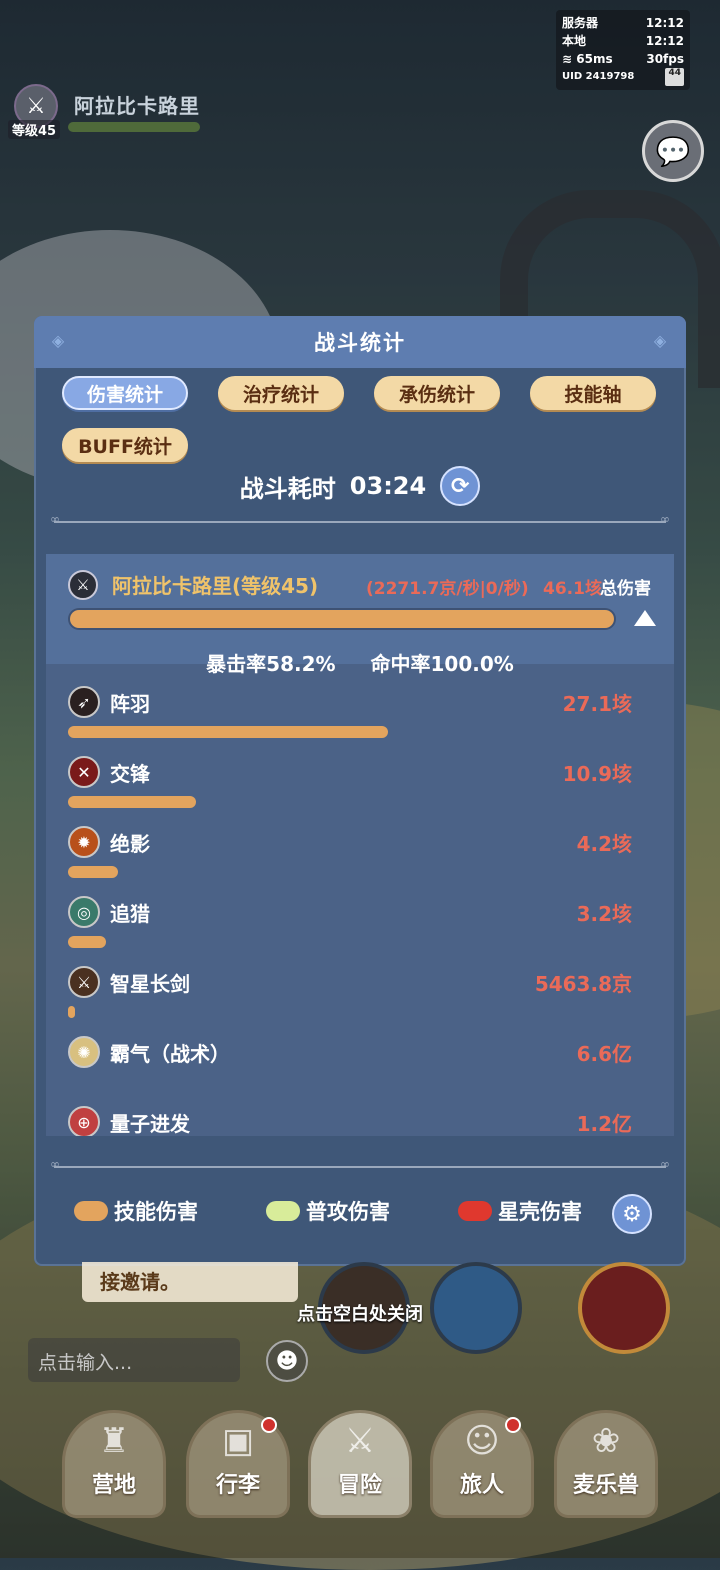 This screenshot has height=1570, width=720. What do you see at coordinates (481, 1485) in the screenshot?
I see `nav-label: 旅人` at bounding box center [481, 1485].